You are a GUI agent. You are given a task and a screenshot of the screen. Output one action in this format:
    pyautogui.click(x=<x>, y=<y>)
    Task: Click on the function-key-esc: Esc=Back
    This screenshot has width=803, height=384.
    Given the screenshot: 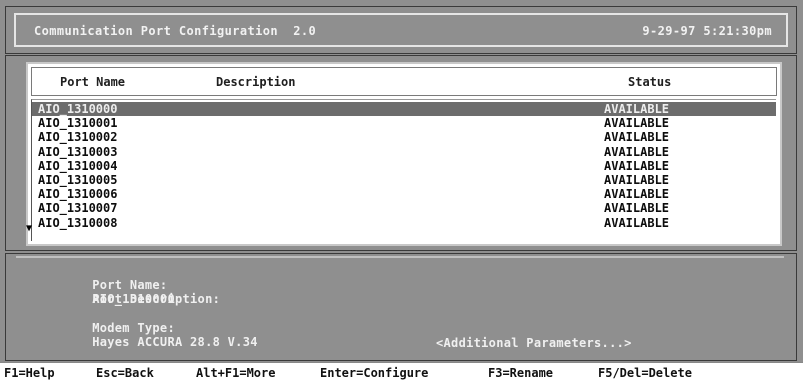 What is the action you would take?
    pyautogui.click(x=125, y=373)
    